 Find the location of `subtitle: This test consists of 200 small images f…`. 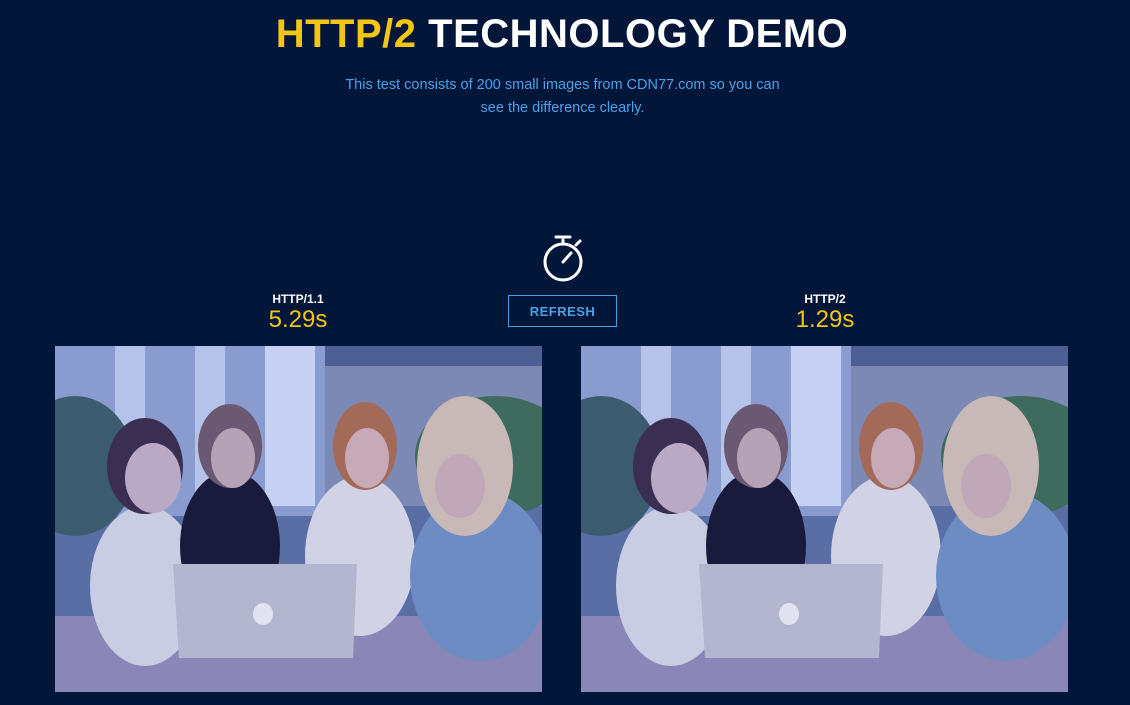

subtitle: This test consists of 200 small images f… is located at coordinates (562, 96).